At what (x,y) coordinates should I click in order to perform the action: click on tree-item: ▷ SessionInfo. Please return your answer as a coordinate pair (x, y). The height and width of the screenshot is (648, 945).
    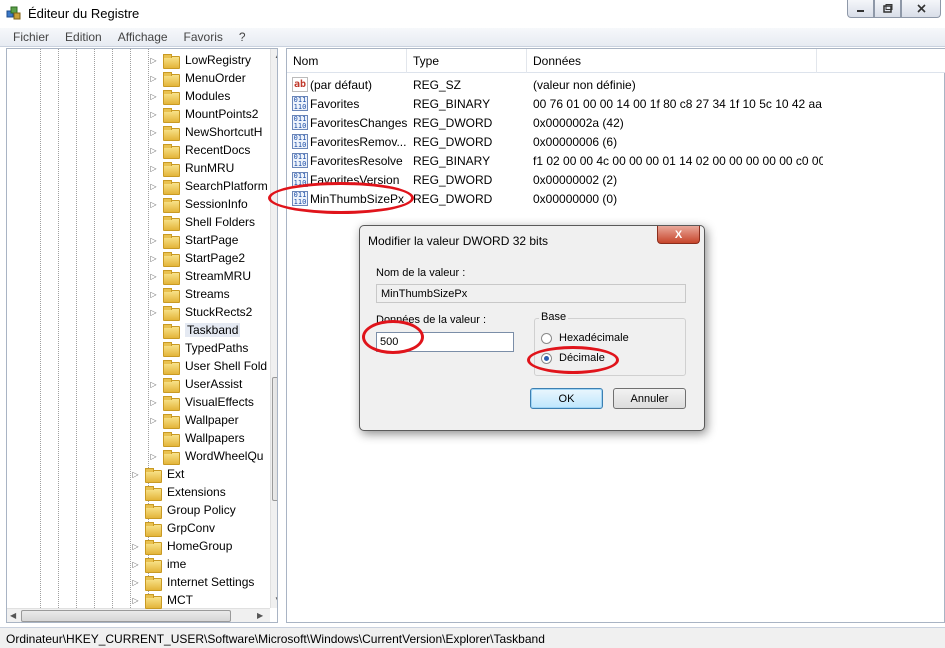
    Looking at the image, I should click on (198, 204).